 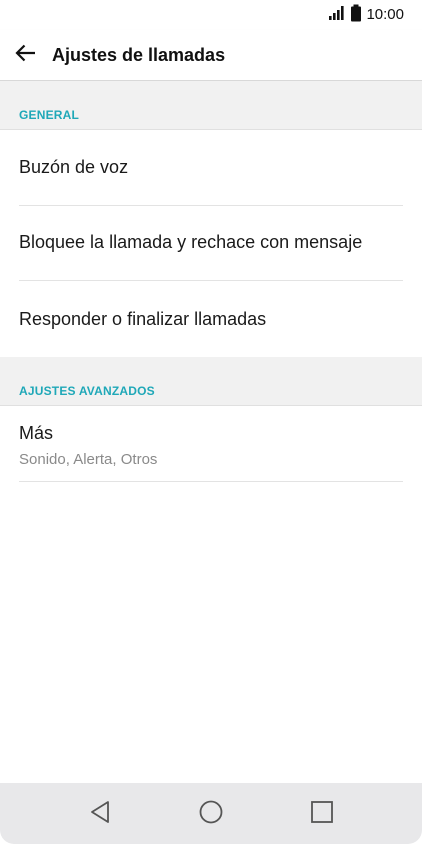 I want to click on list-item-bloquee-llamada: Bloquee la llamada y rechace con mensaje, so click(x=211, y=243).